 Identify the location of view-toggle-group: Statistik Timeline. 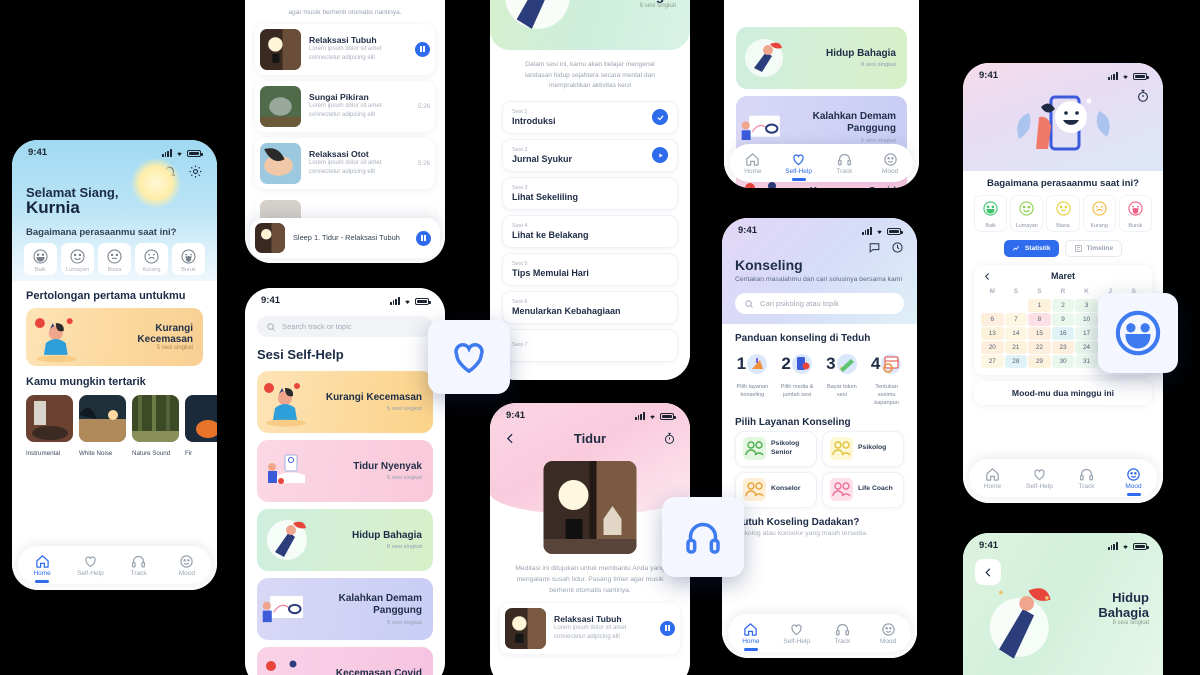
(1063, 244).